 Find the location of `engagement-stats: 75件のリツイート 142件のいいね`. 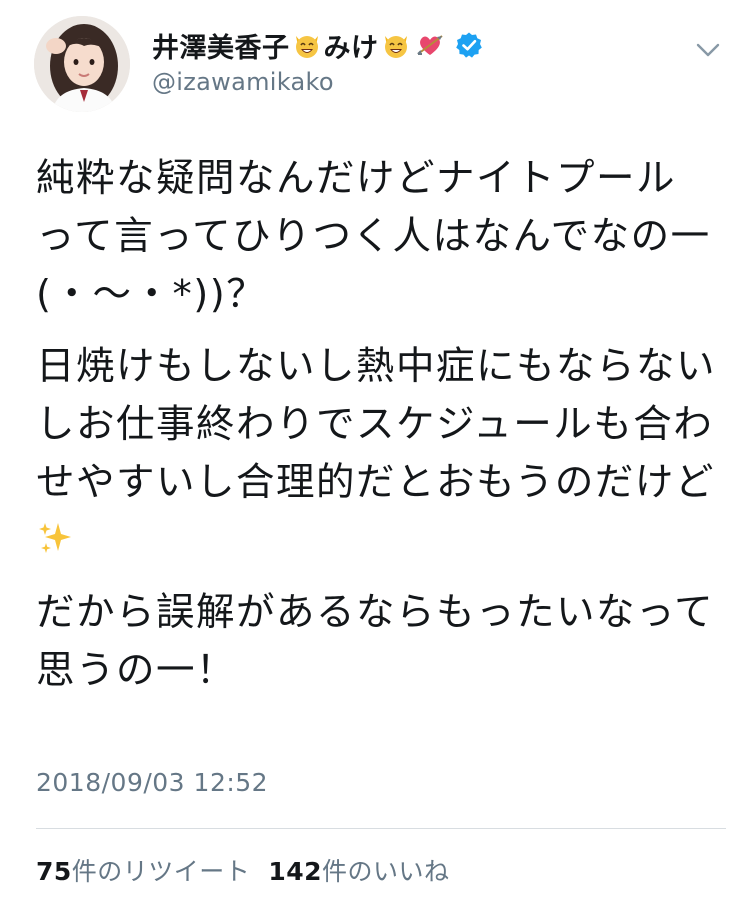

engagement-stats: 75件のリツイート 142件のいいね is located at coordinates (243, 870).